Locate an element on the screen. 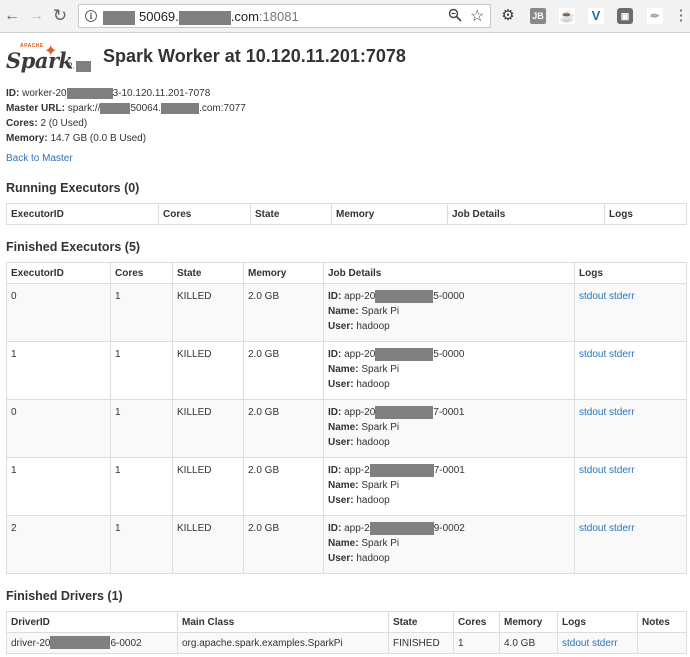  worker-memory: Memory: 14.7 GB (0.0 B Used) is located at coordinates (76, 138).